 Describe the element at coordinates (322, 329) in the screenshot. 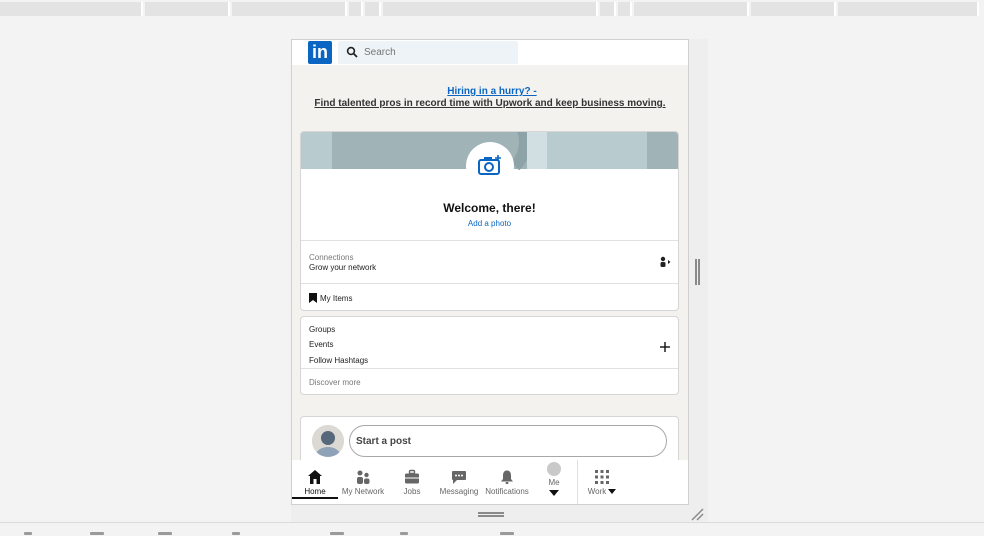

I see `groups-link: Groups` at that location.